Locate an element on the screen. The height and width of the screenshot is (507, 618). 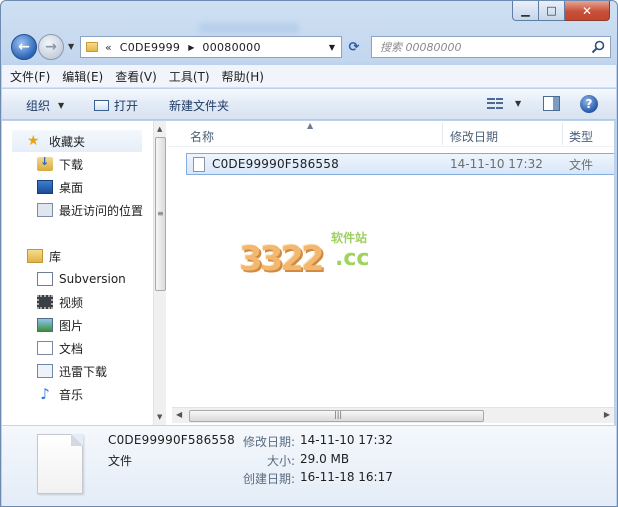
column-name: 名称 is located at coordinates (202, 136).